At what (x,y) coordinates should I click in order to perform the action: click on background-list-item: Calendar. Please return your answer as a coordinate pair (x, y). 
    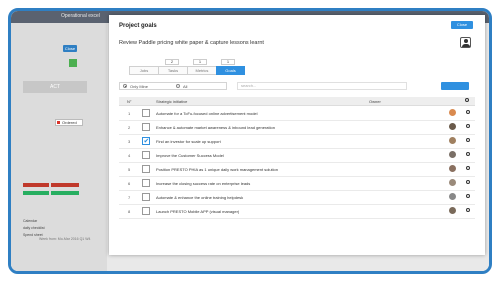
    Looking at the image, I should click on (34, 221).